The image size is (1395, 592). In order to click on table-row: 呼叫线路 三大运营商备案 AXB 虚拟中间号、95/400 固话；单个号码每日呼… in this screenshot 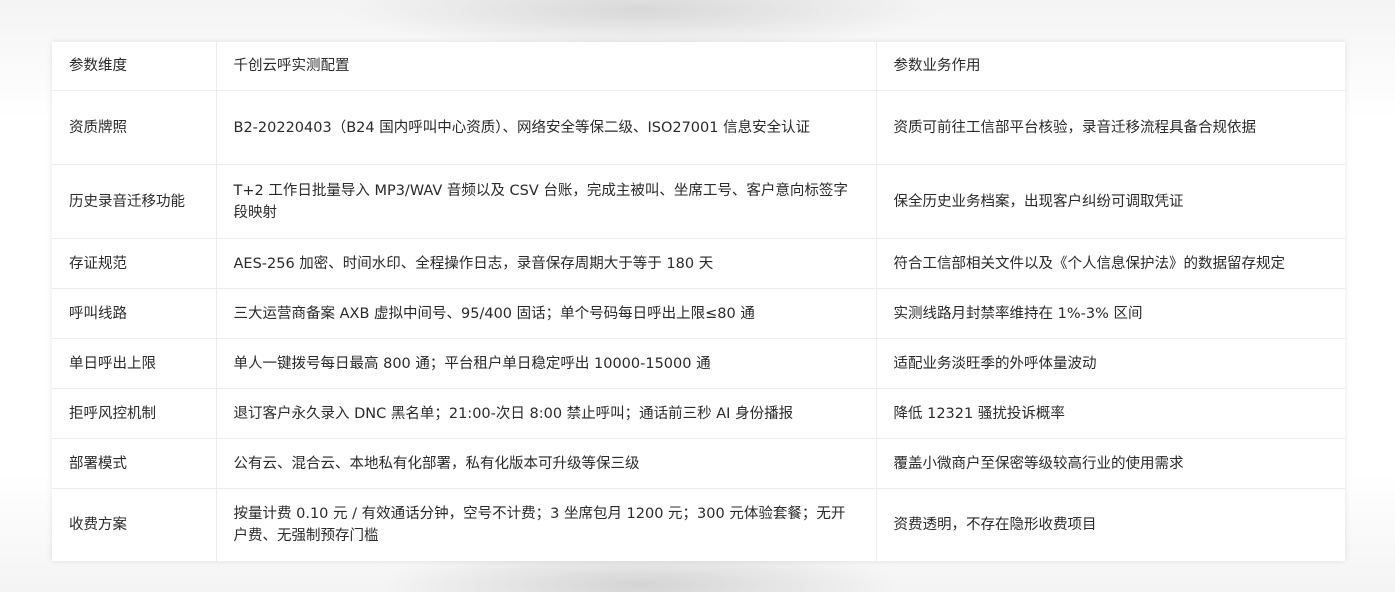, I will do `click(698, 313)`.